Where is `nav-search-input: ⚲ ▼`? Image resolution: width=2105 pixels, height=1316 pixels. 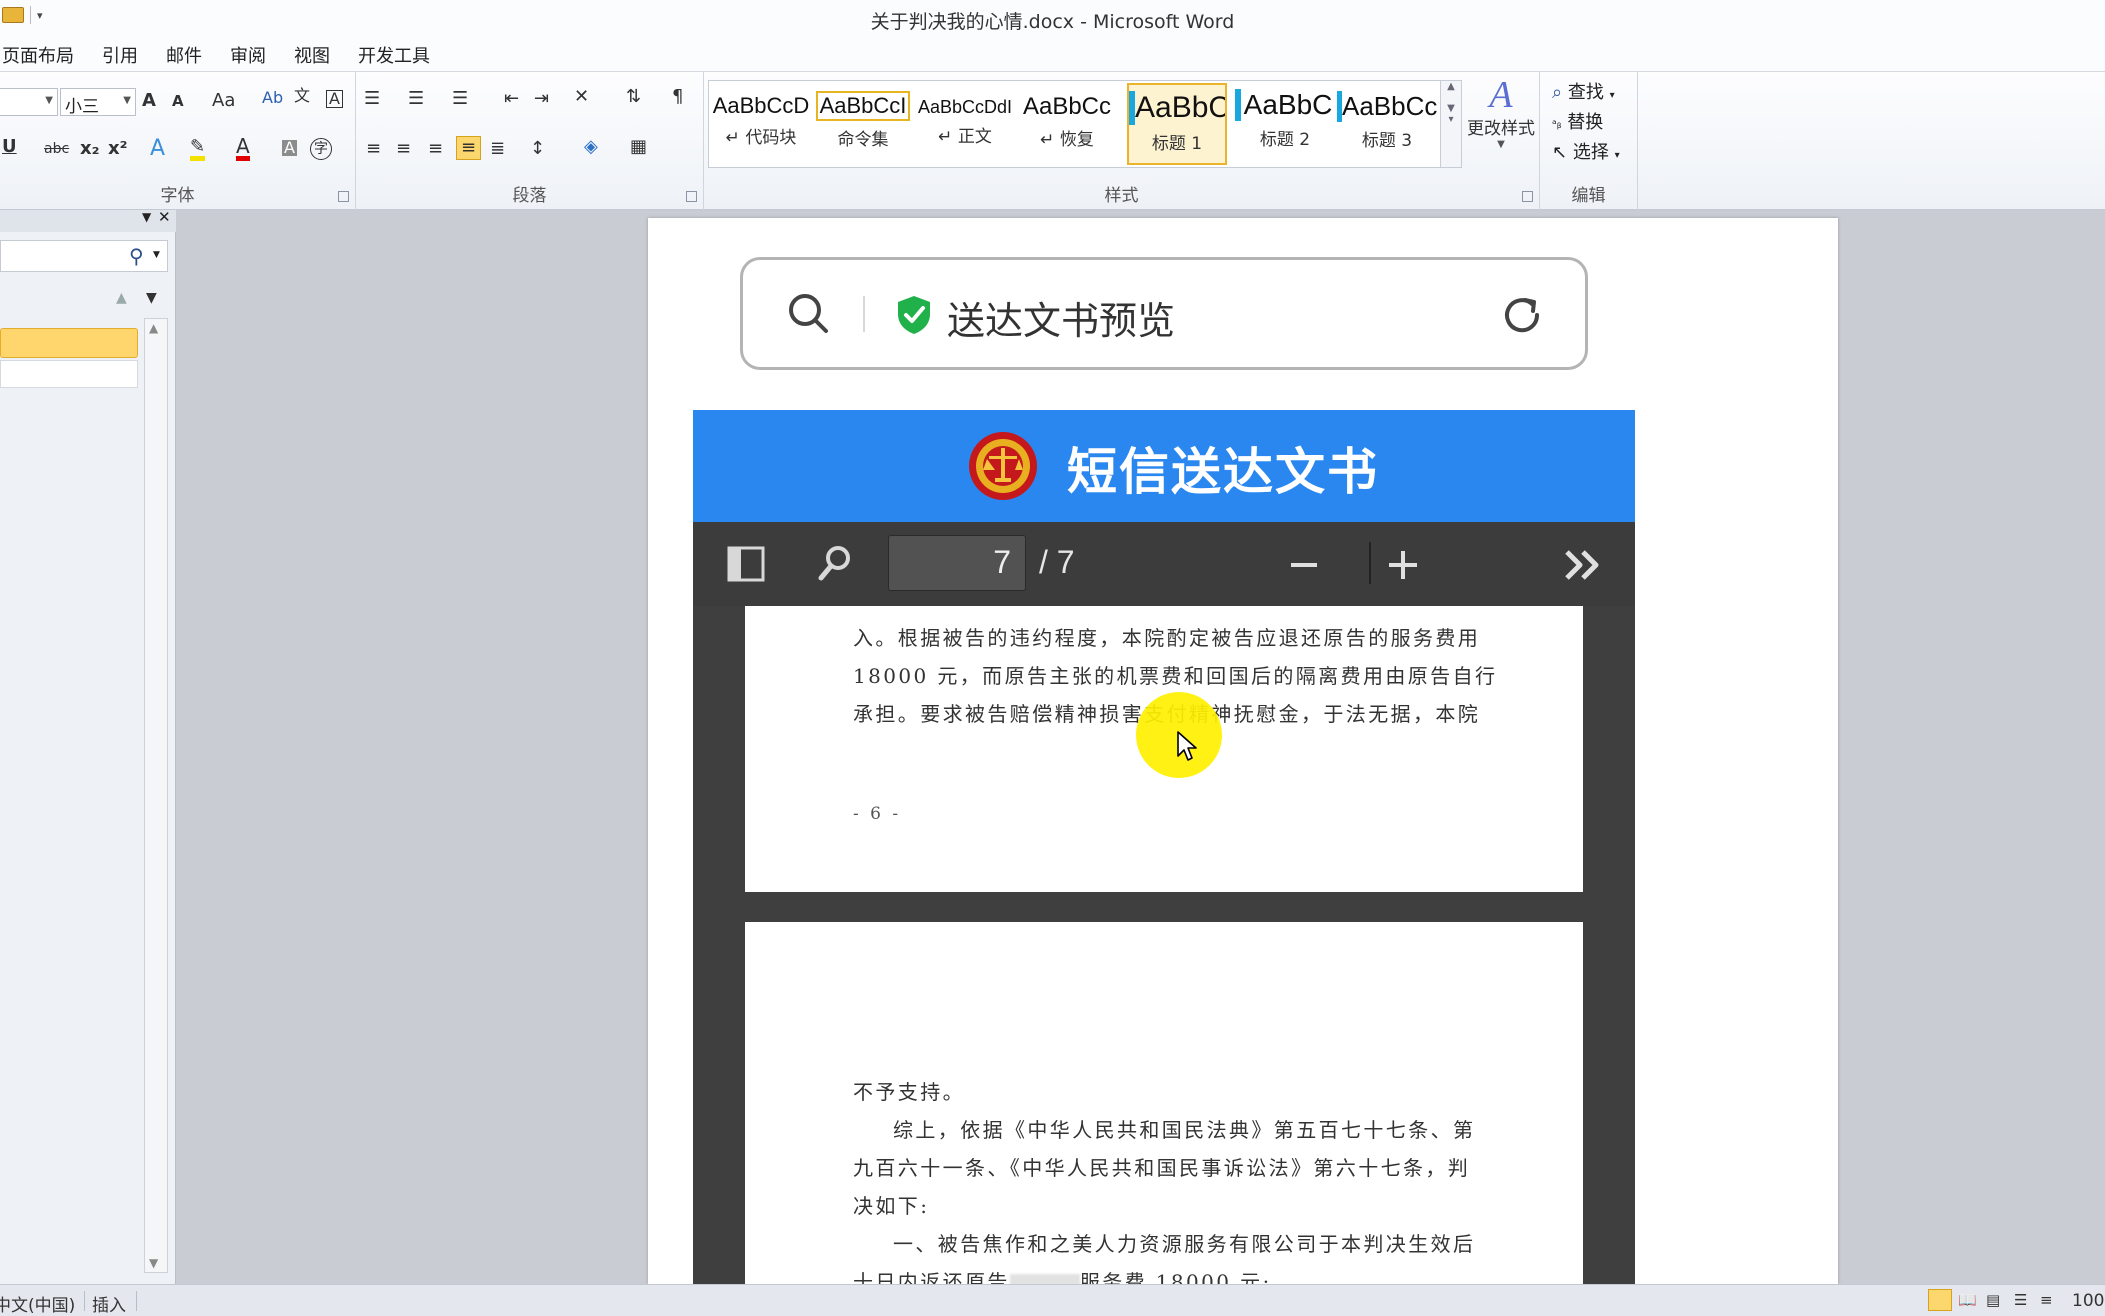
nav-search-input: ⚲ ▼ is located at coordinates (84, 256).